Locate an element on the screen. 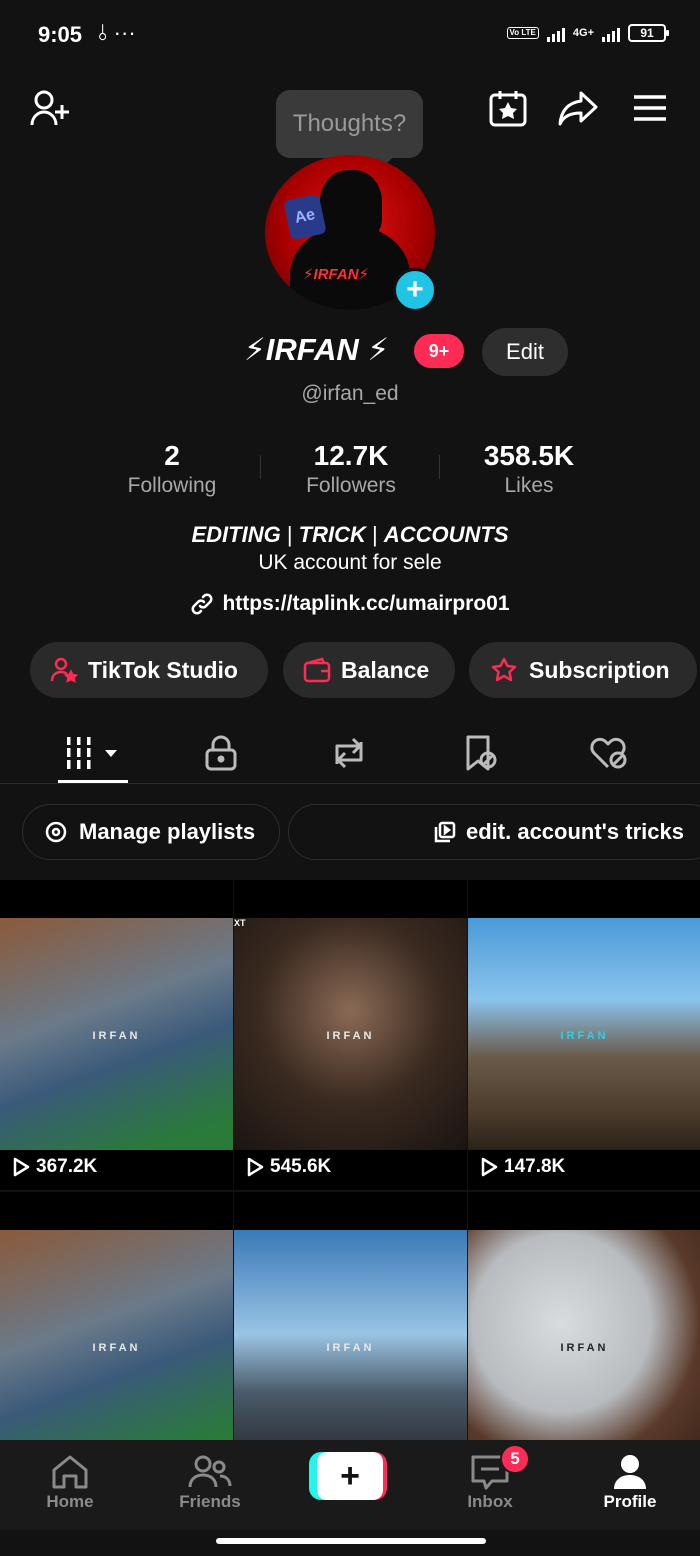 This screenshot has height=1556, width=700. videos-grid-icon is located at coordinates (91, 753).